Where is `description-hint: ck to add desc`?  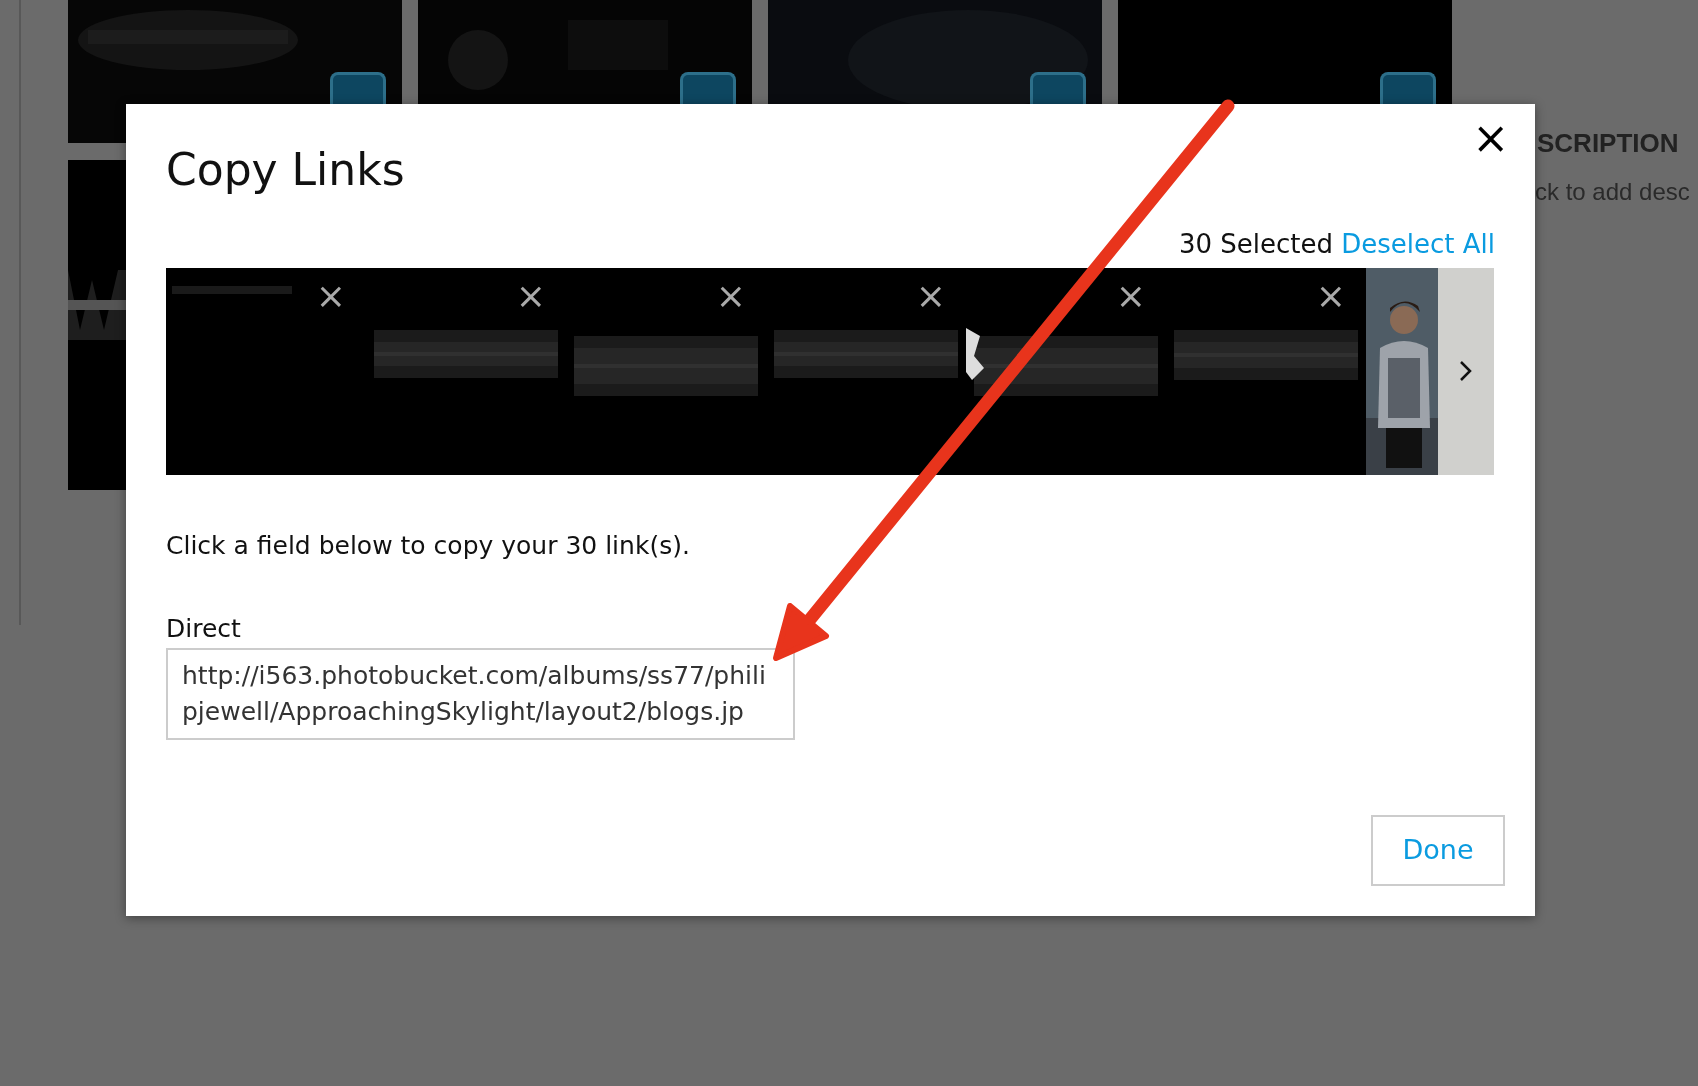
description-hint: ck to add desc is located at coordinates (1612, 192).